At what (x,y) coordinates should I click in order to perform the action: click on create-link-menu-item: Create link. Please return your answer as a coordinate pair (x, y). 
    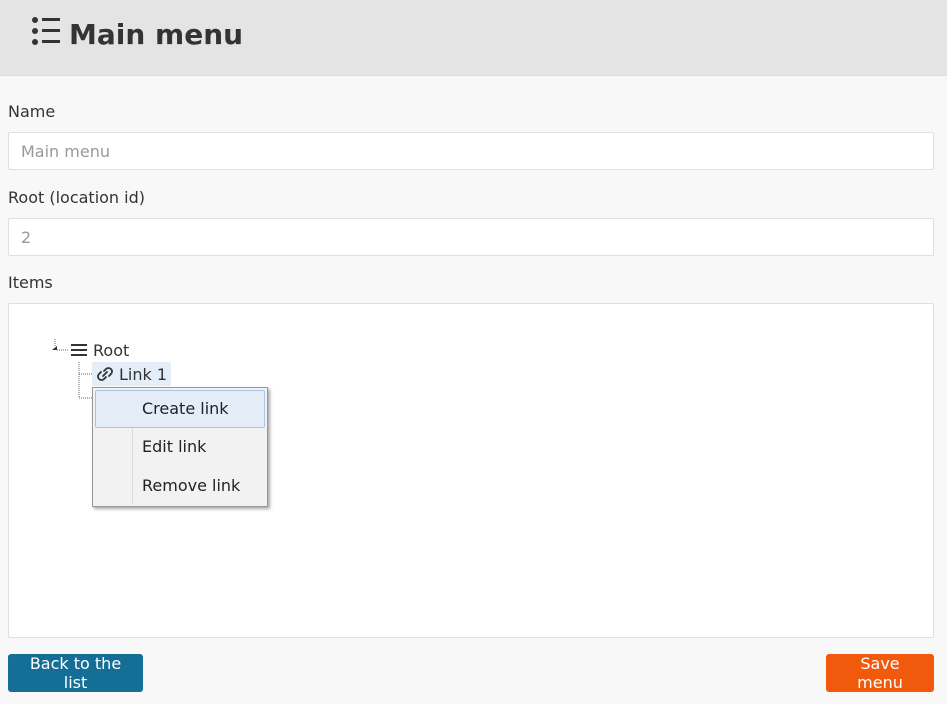
    Looking at the image, I should click on (180, 409).